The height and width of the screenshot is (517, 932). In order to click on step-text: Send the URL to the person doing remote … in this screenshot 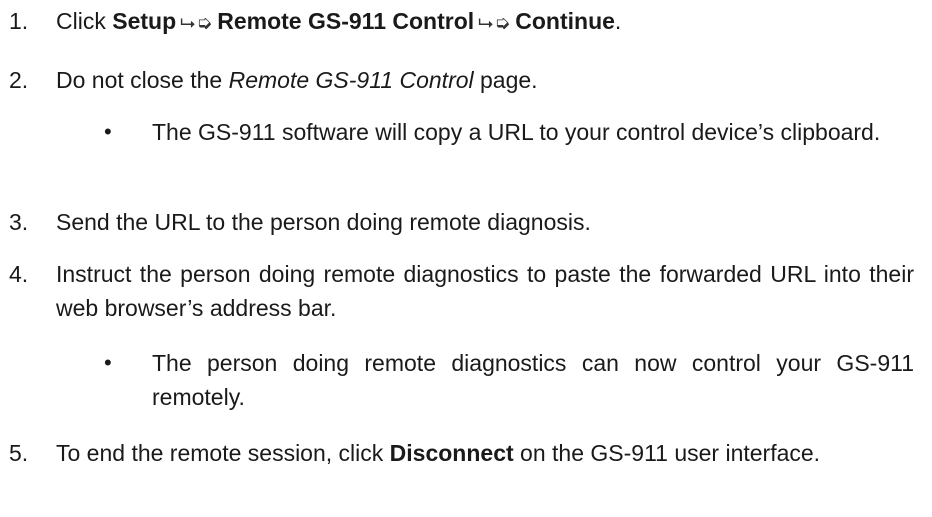, I will do `click(323, 222)`.